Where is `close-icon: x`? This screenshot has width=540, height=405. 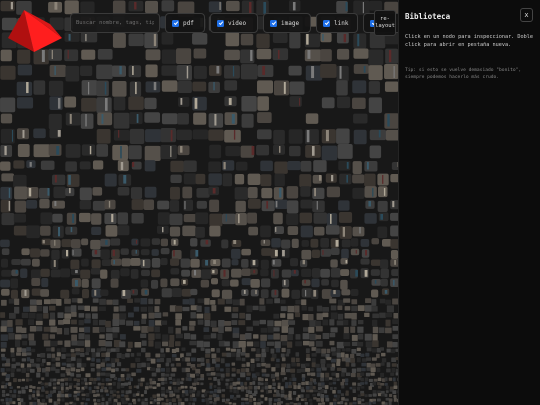
close-icon: x is located at coordinates (526, 15).